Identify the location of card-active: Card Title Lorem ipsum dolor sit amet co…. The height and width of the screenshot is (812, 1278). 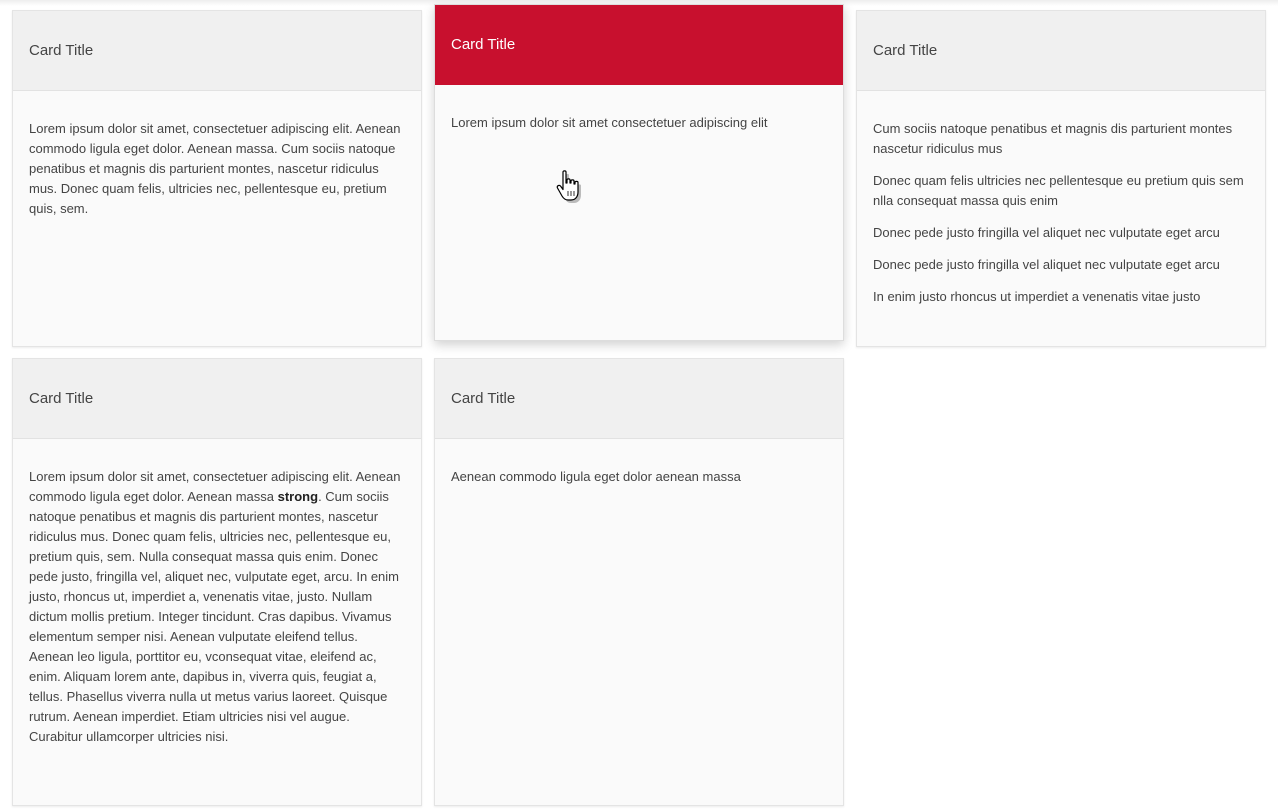
(639, 172).